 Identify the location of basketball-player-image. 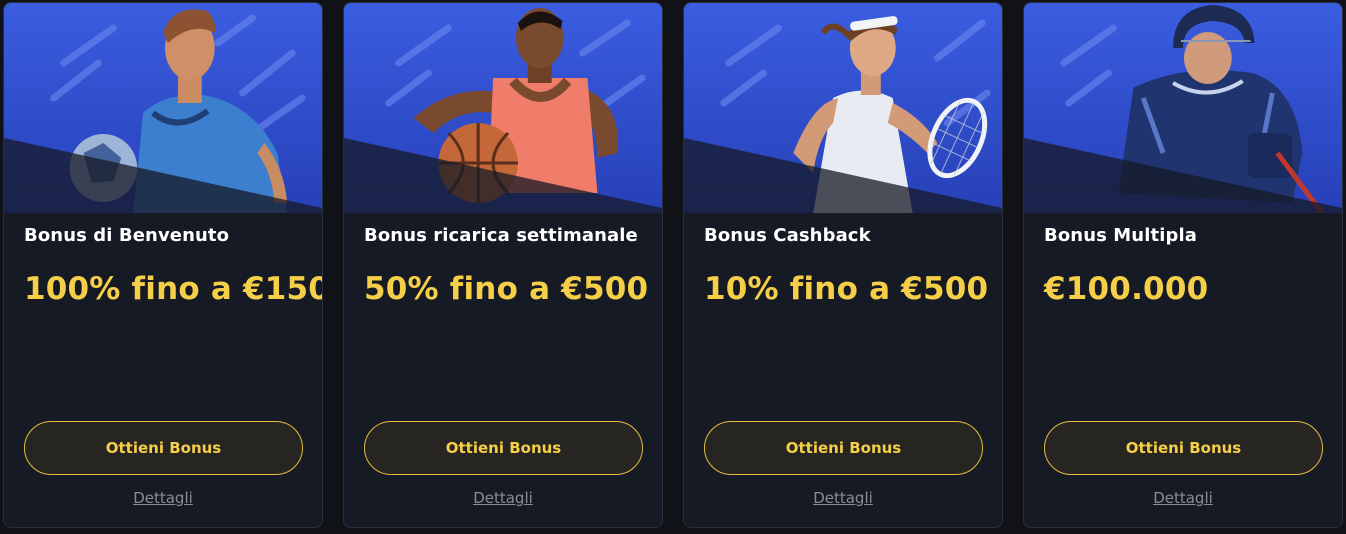
(503, 108).